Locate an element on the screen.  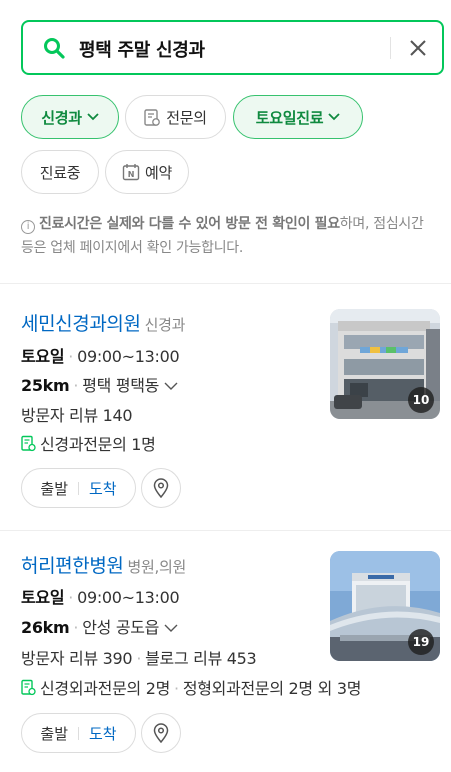
visitor-reviews: 방문자 리뷰 390 is located at coordinates (77, 658).